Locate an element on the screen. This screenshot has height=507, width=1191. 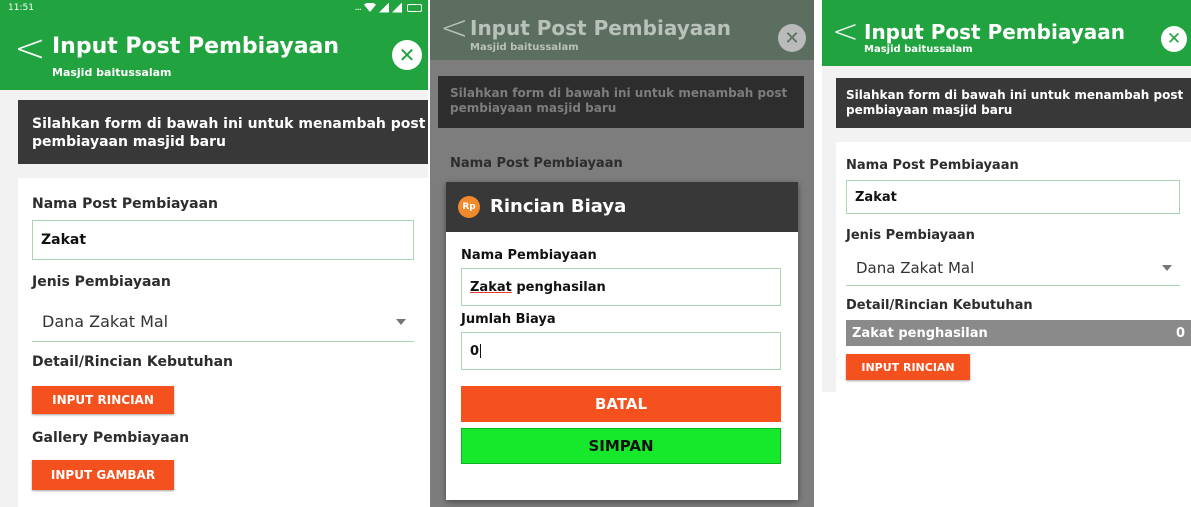
gallery-label: Gallery Pembiayaan is located at coordinates (111, 438).